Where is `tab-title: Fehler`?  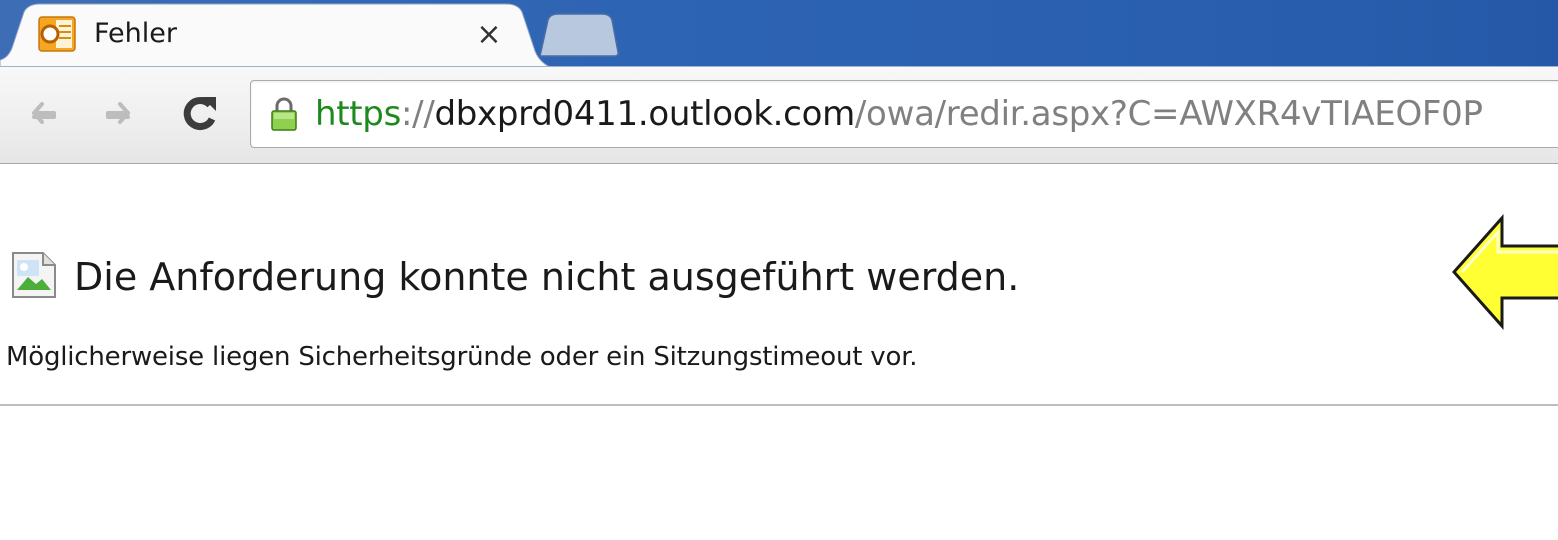
tab-title: Fehler is located at coordinates (135, 33).